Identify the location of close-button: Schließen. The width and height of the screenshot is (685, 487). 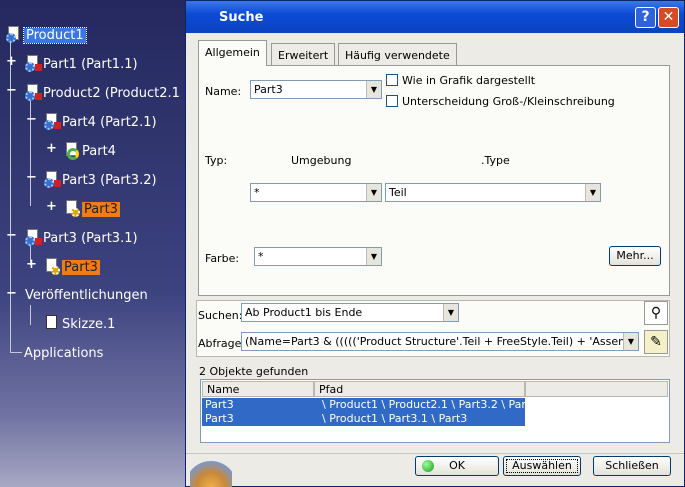
(632, 466).